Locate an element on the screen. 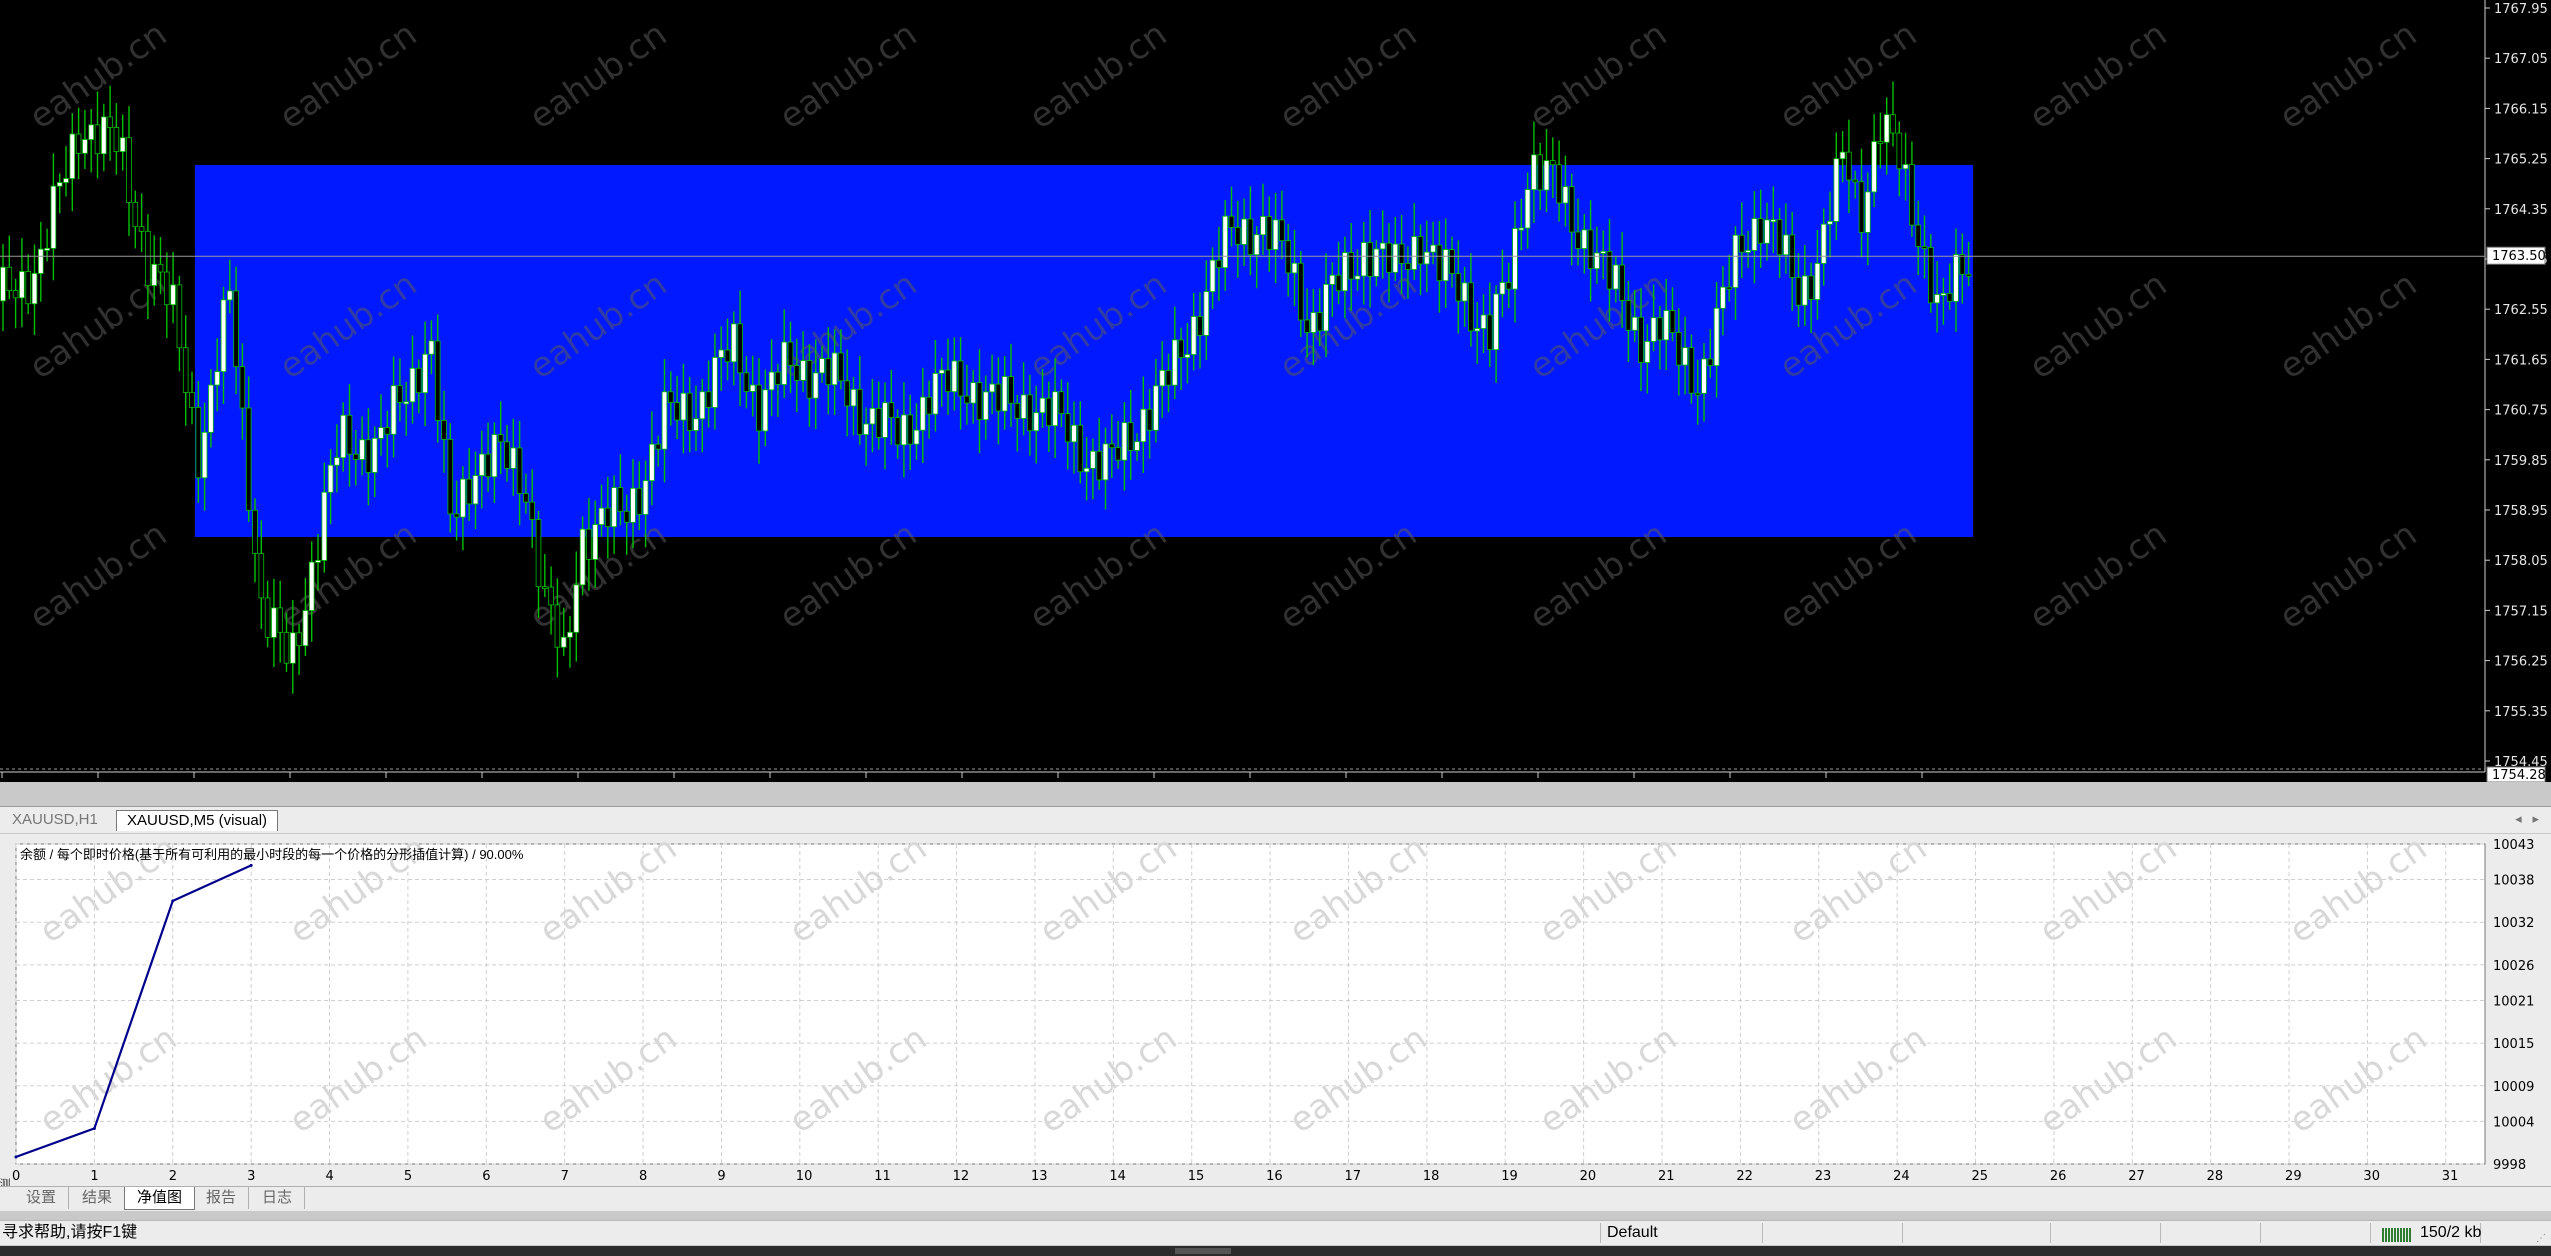  scroll-left-icon: ◂ is located at coordinates (2518, 818).